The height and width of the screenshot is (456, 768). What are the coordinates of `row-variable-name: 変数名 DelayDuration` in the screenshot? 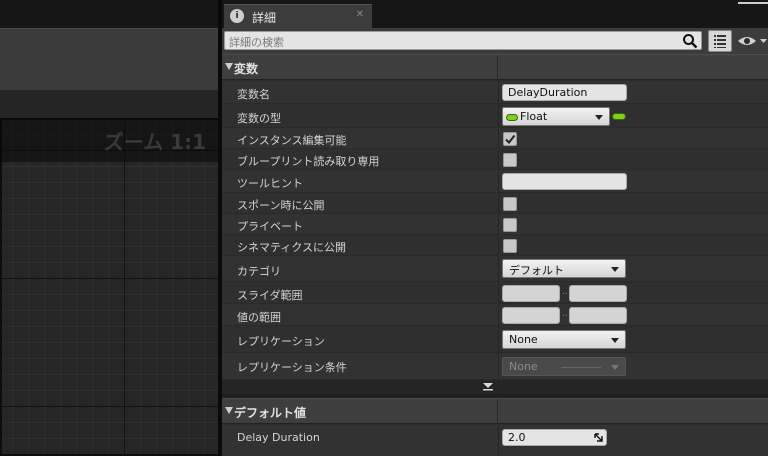 It's located at (495, 92).